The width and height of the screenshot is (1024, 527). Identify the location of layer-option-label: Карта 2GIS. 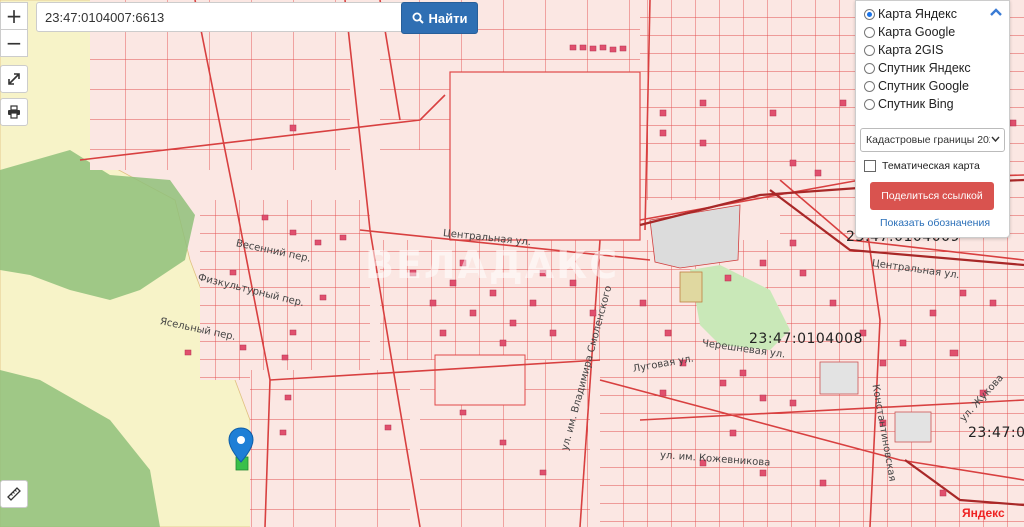
(911, 50).